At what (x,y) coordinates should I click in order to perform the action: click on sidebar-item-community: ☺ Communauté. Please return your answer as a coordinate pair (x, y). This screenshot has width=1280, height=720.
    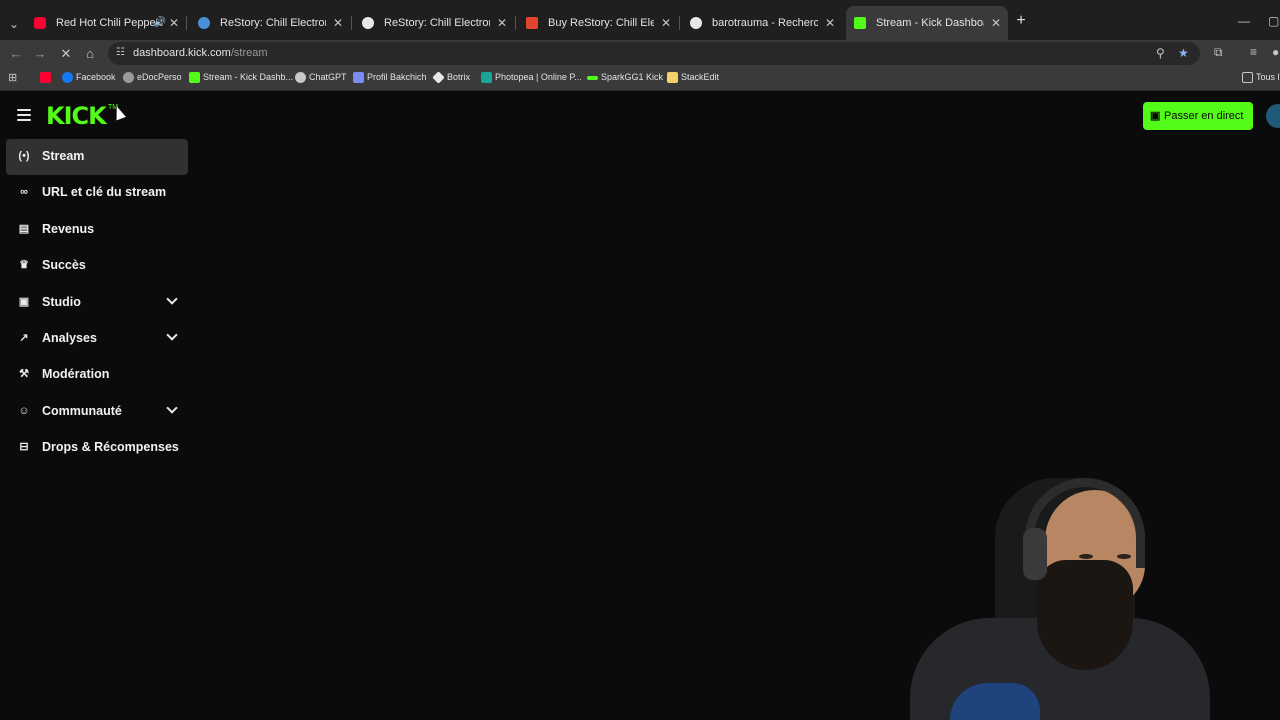
    Looking at the image, I should click on (97, 412).